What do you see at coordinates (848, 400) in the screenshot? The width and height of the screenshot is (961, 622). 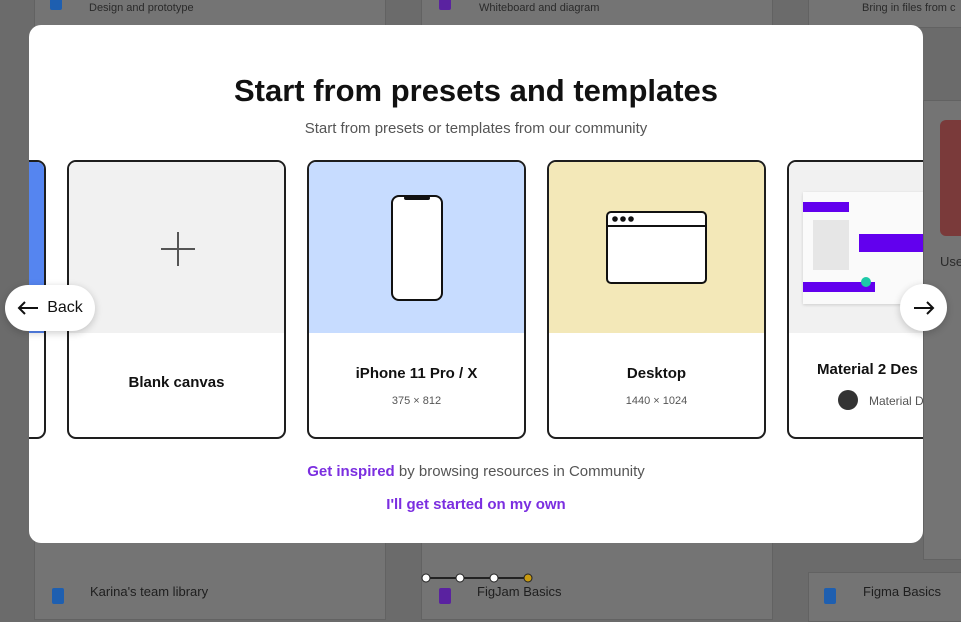 I see `author-avatar` at bounding box center [848, 400].